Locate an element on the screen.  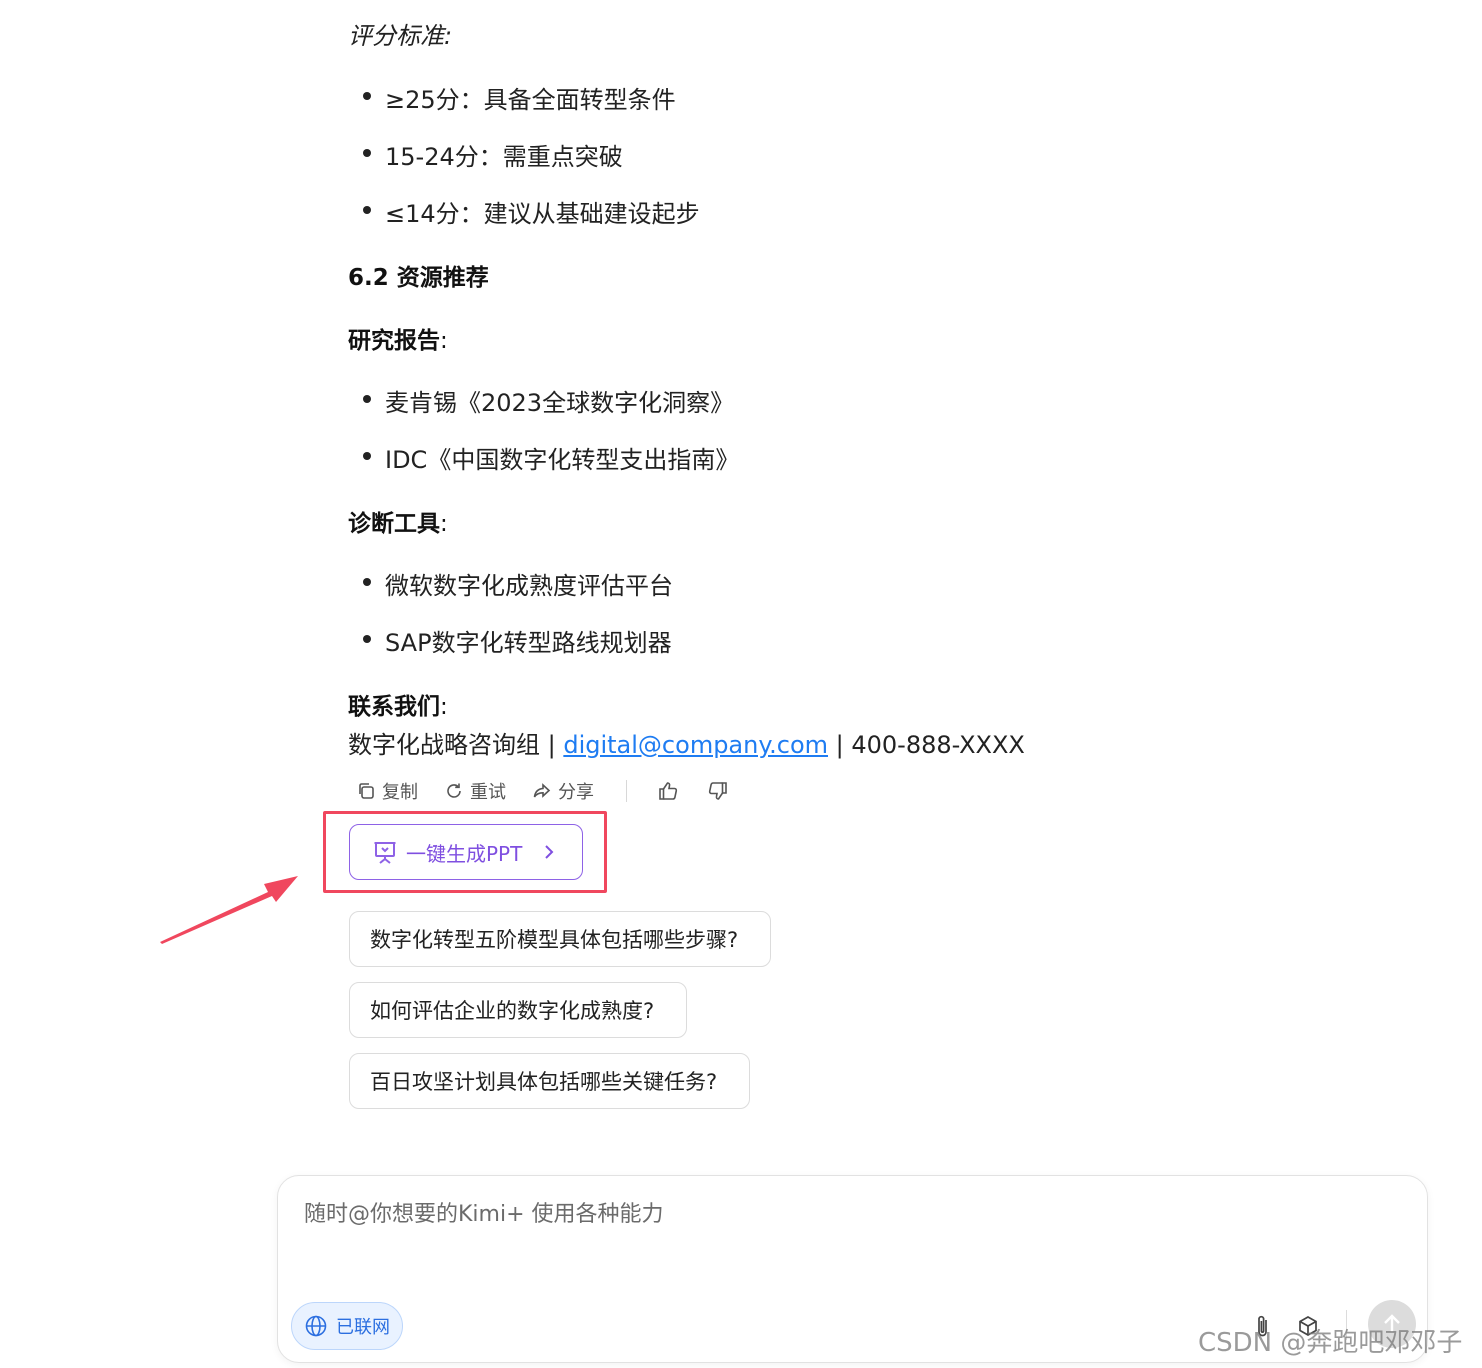
list-item: 微软数字化成熟度评估平台 is located at coordinates (510, 583).